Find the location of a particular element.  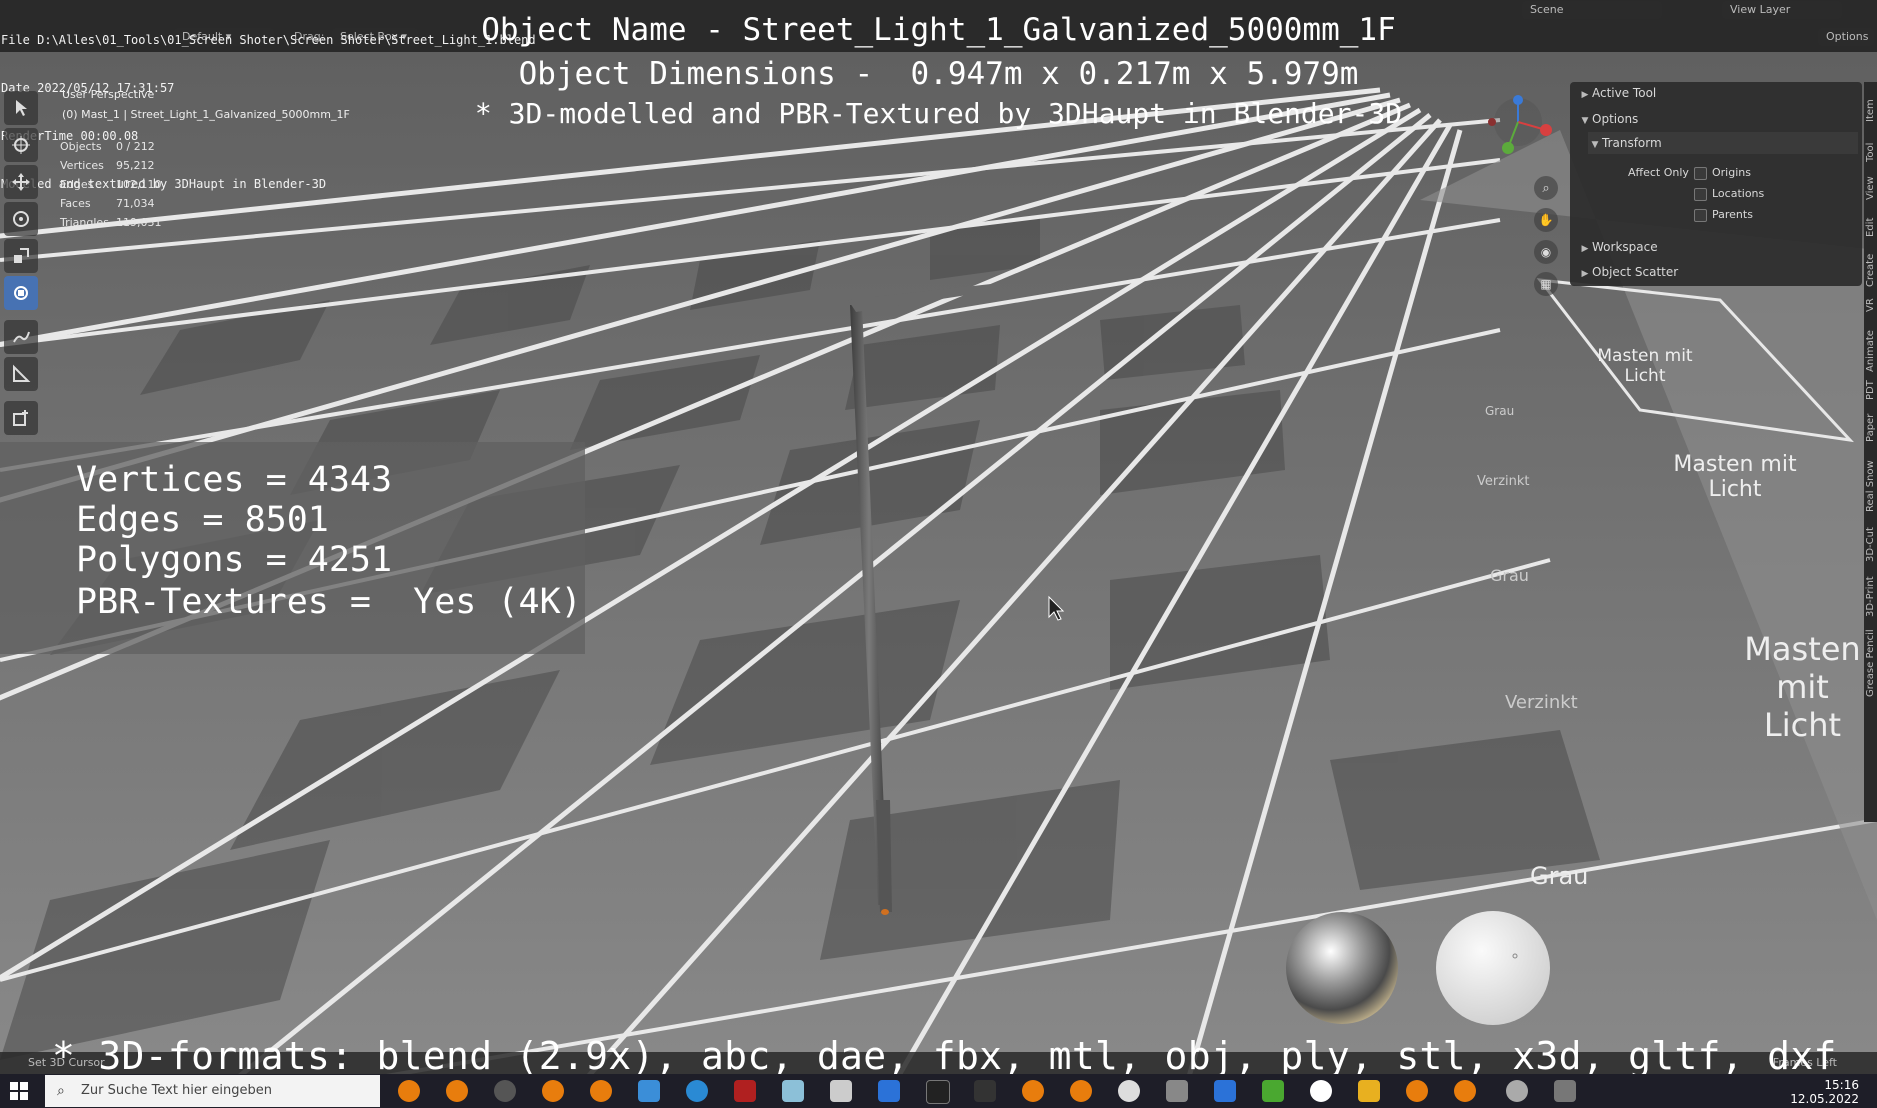

search-placeholder: Zur Suche Text hier eingeben is located at coordinates (176, 1090).